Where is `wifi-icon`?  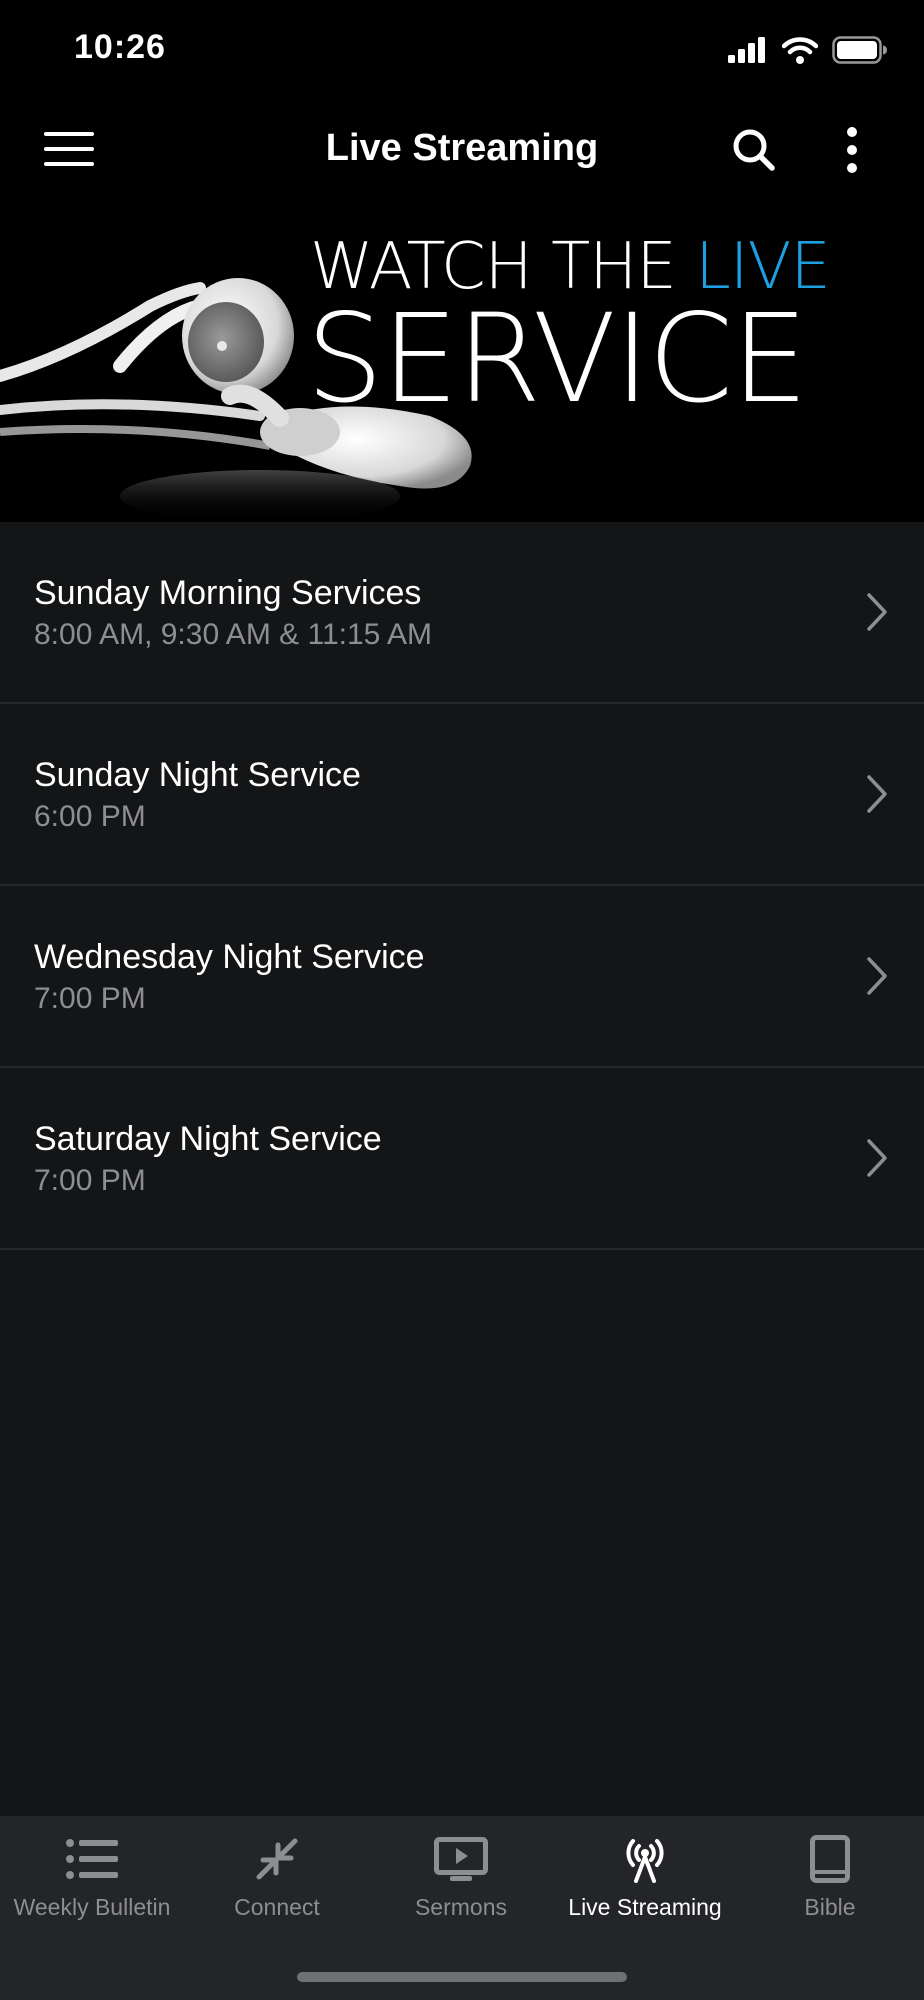 wifi-icon is located at coordinates (800, 50).